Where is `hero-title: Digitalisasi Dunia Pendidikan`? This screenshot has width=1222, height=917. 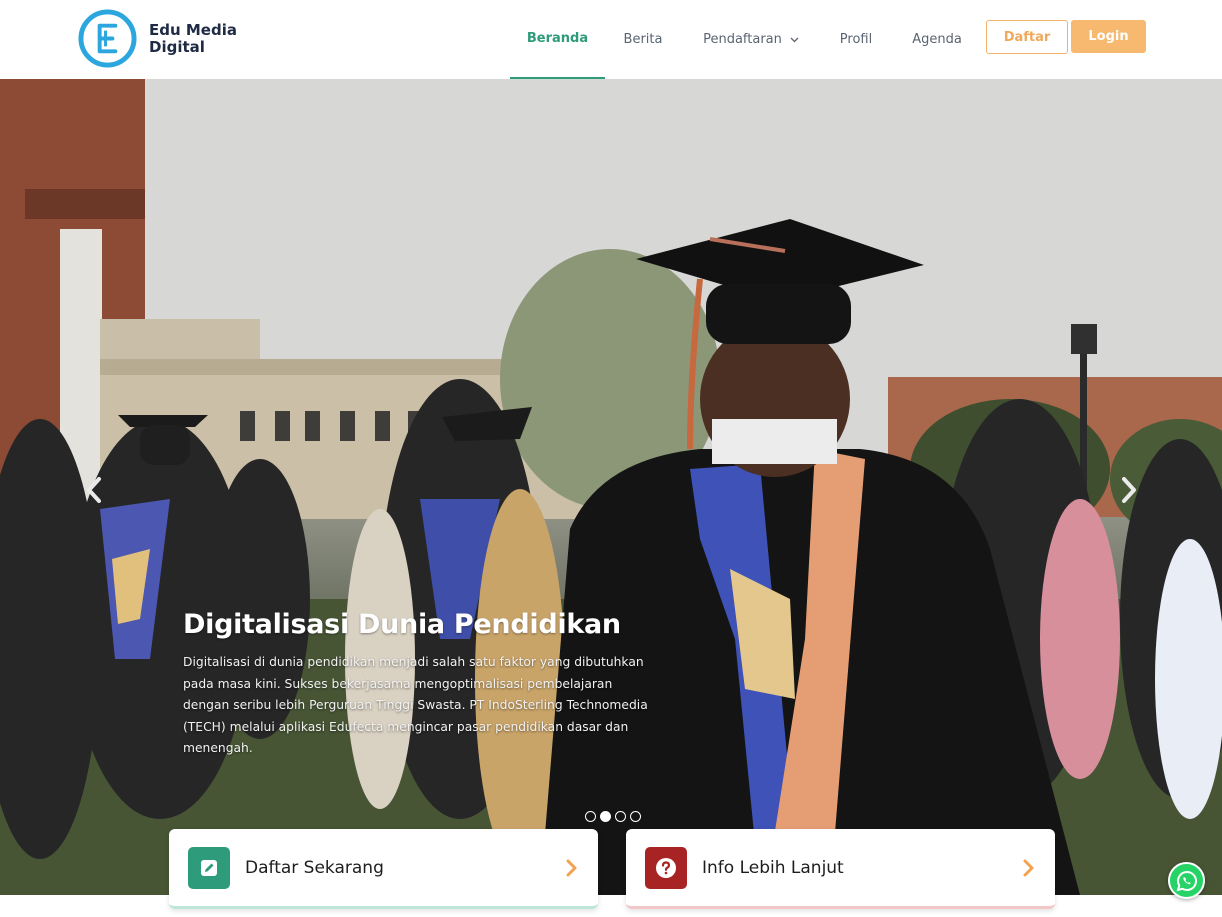 hero-title: Digitalisasi Dunia Pendidikan is located at coordinates (402, 624).